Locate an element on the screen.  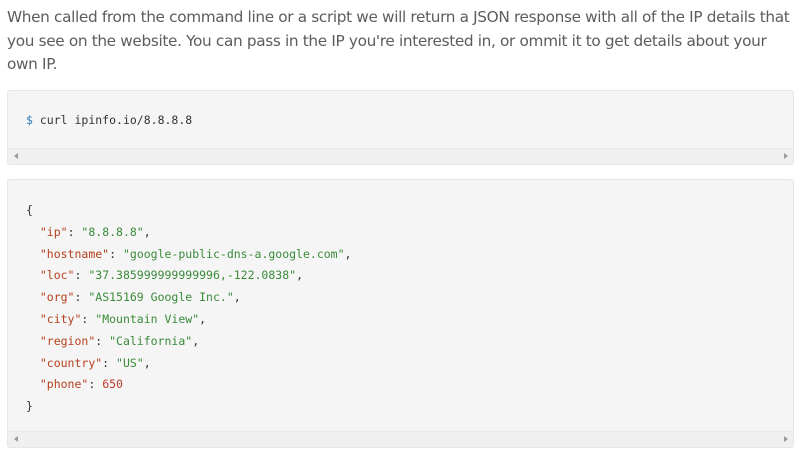
json-open-brace: { is located at coordinates (29, 210).